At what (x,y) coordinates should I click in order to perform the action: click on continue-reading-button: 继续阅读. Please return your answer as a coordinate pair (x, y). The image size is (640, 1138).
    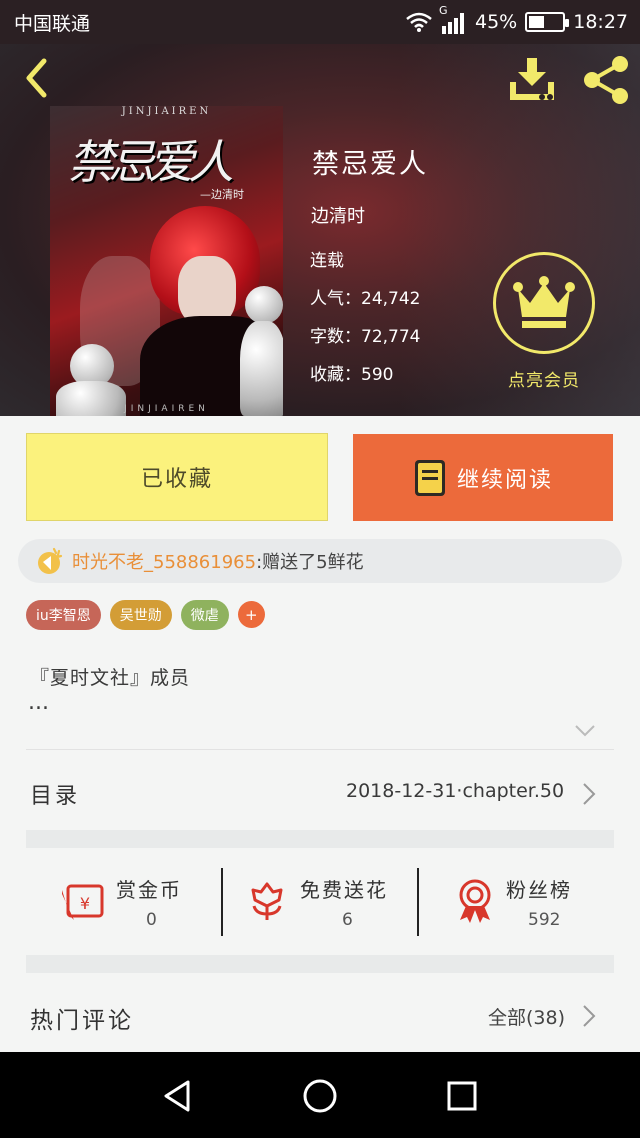
    Looking at the image, I should click on (483, 477).